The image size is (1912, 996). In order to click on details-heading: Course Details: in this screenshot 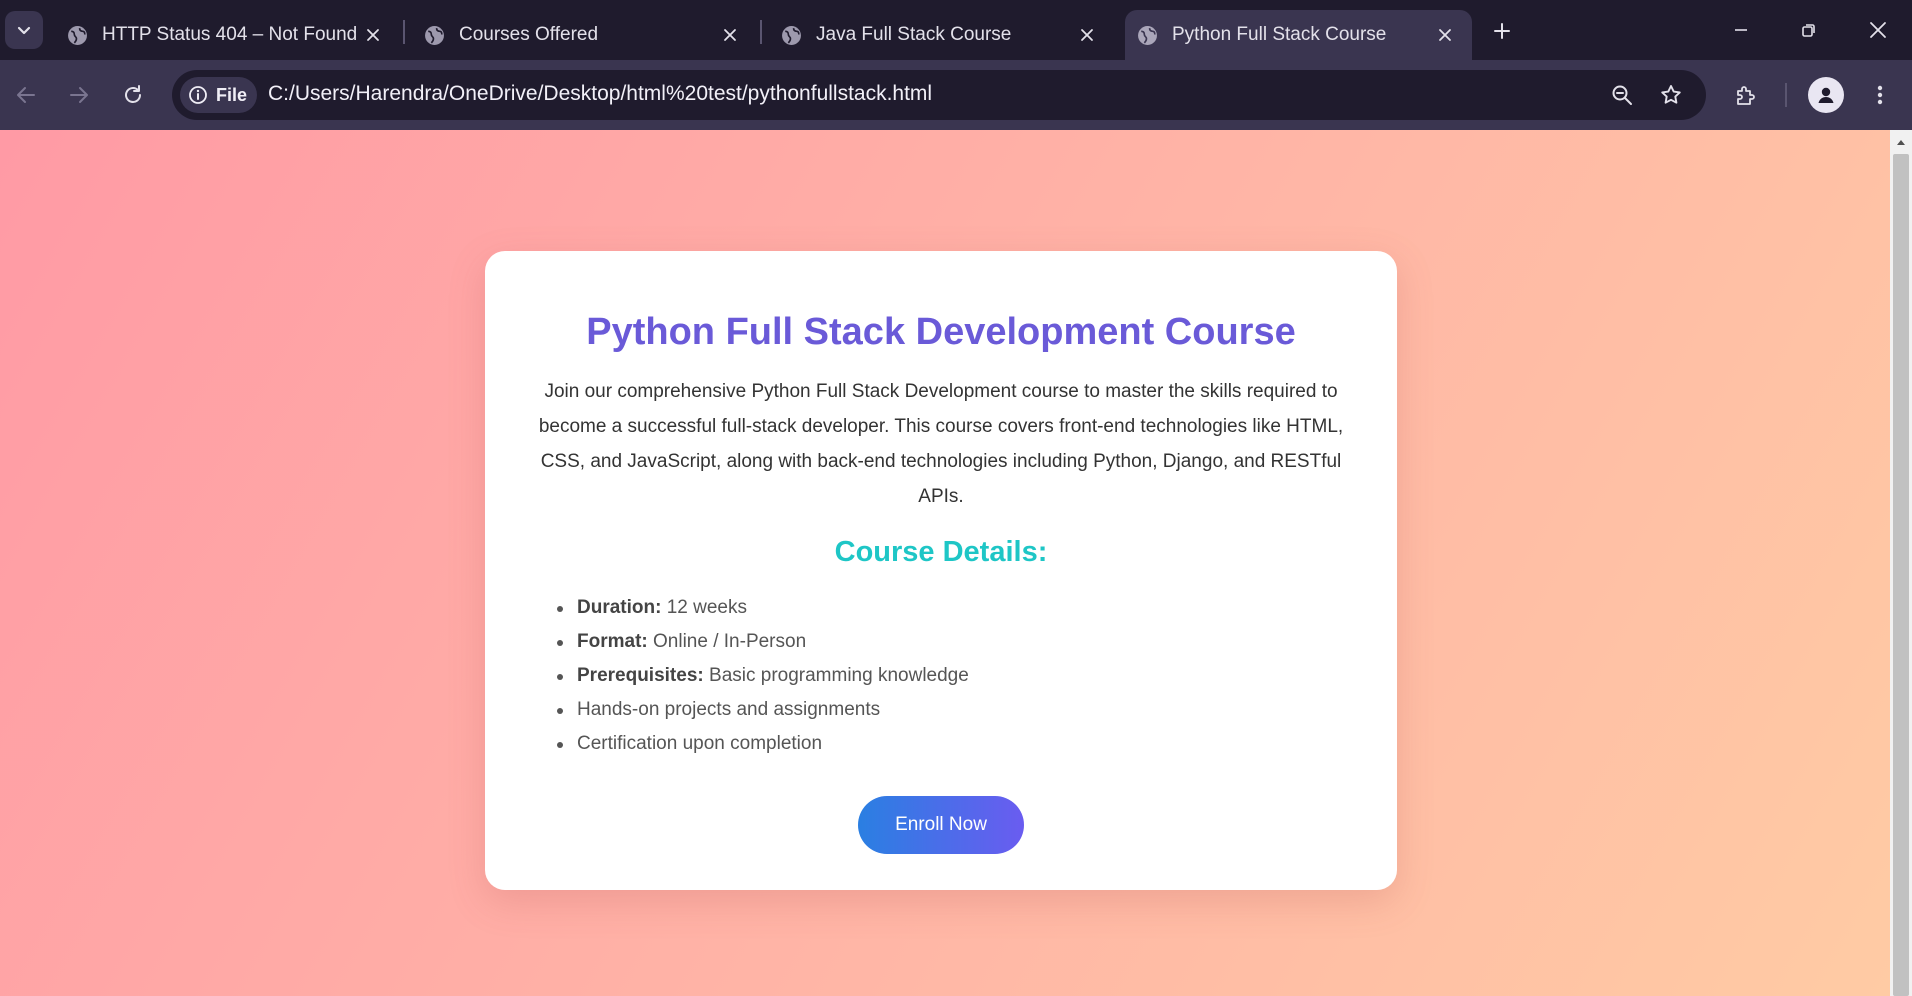, I will do `click(941, 552)`.